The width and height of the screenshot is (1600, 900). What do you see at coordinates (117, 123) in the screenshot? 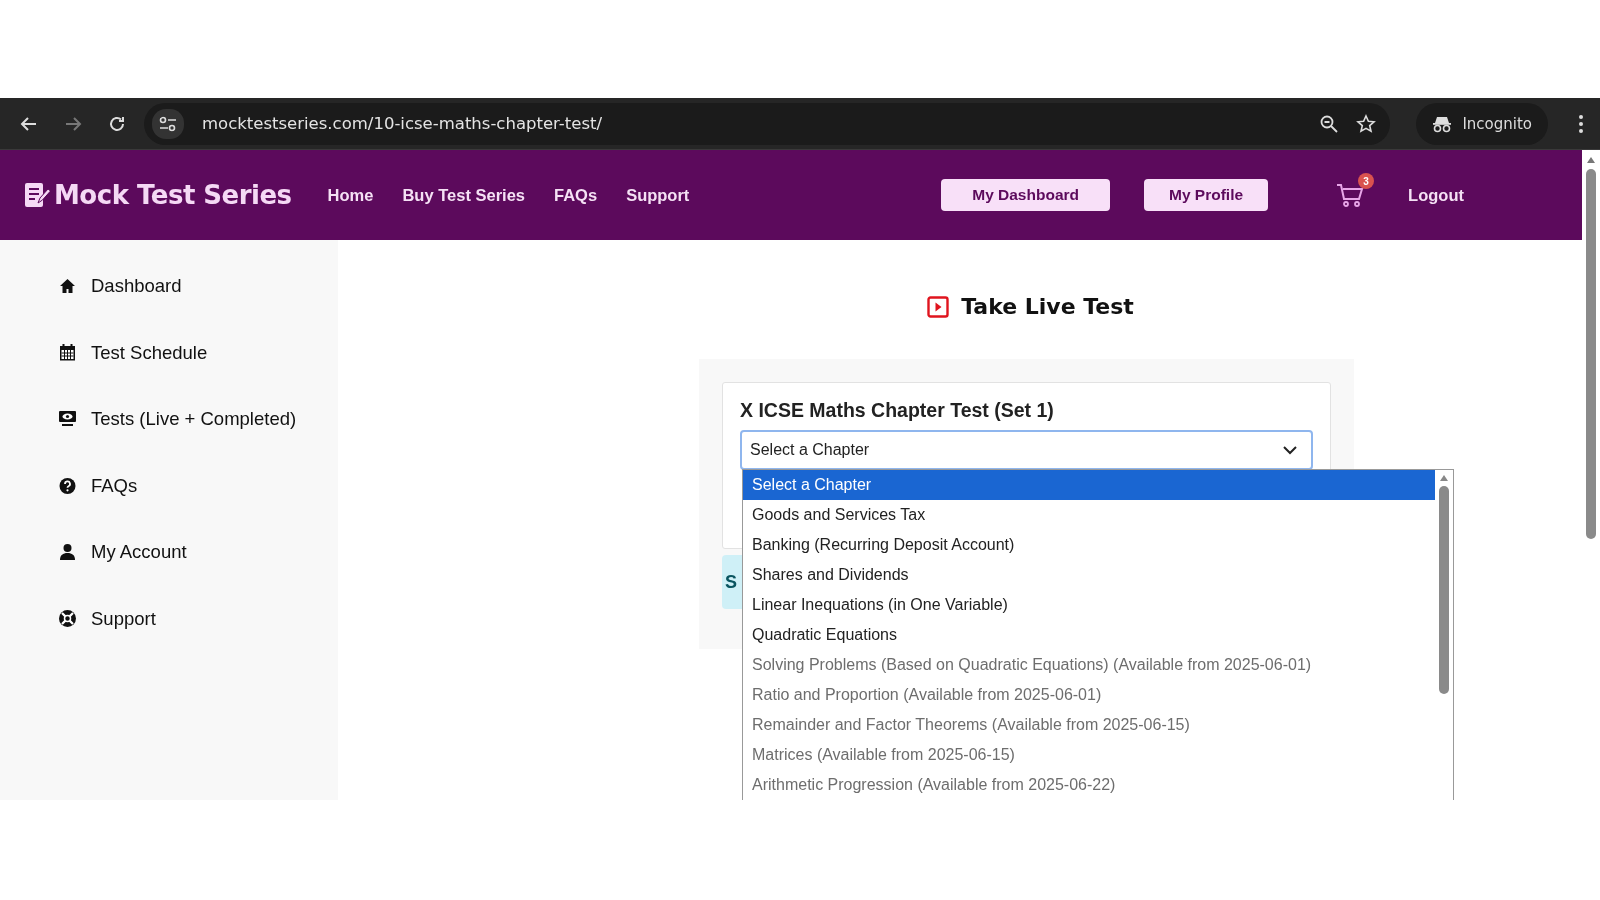
I see `reload-icon` at bounding box center [117, 123].